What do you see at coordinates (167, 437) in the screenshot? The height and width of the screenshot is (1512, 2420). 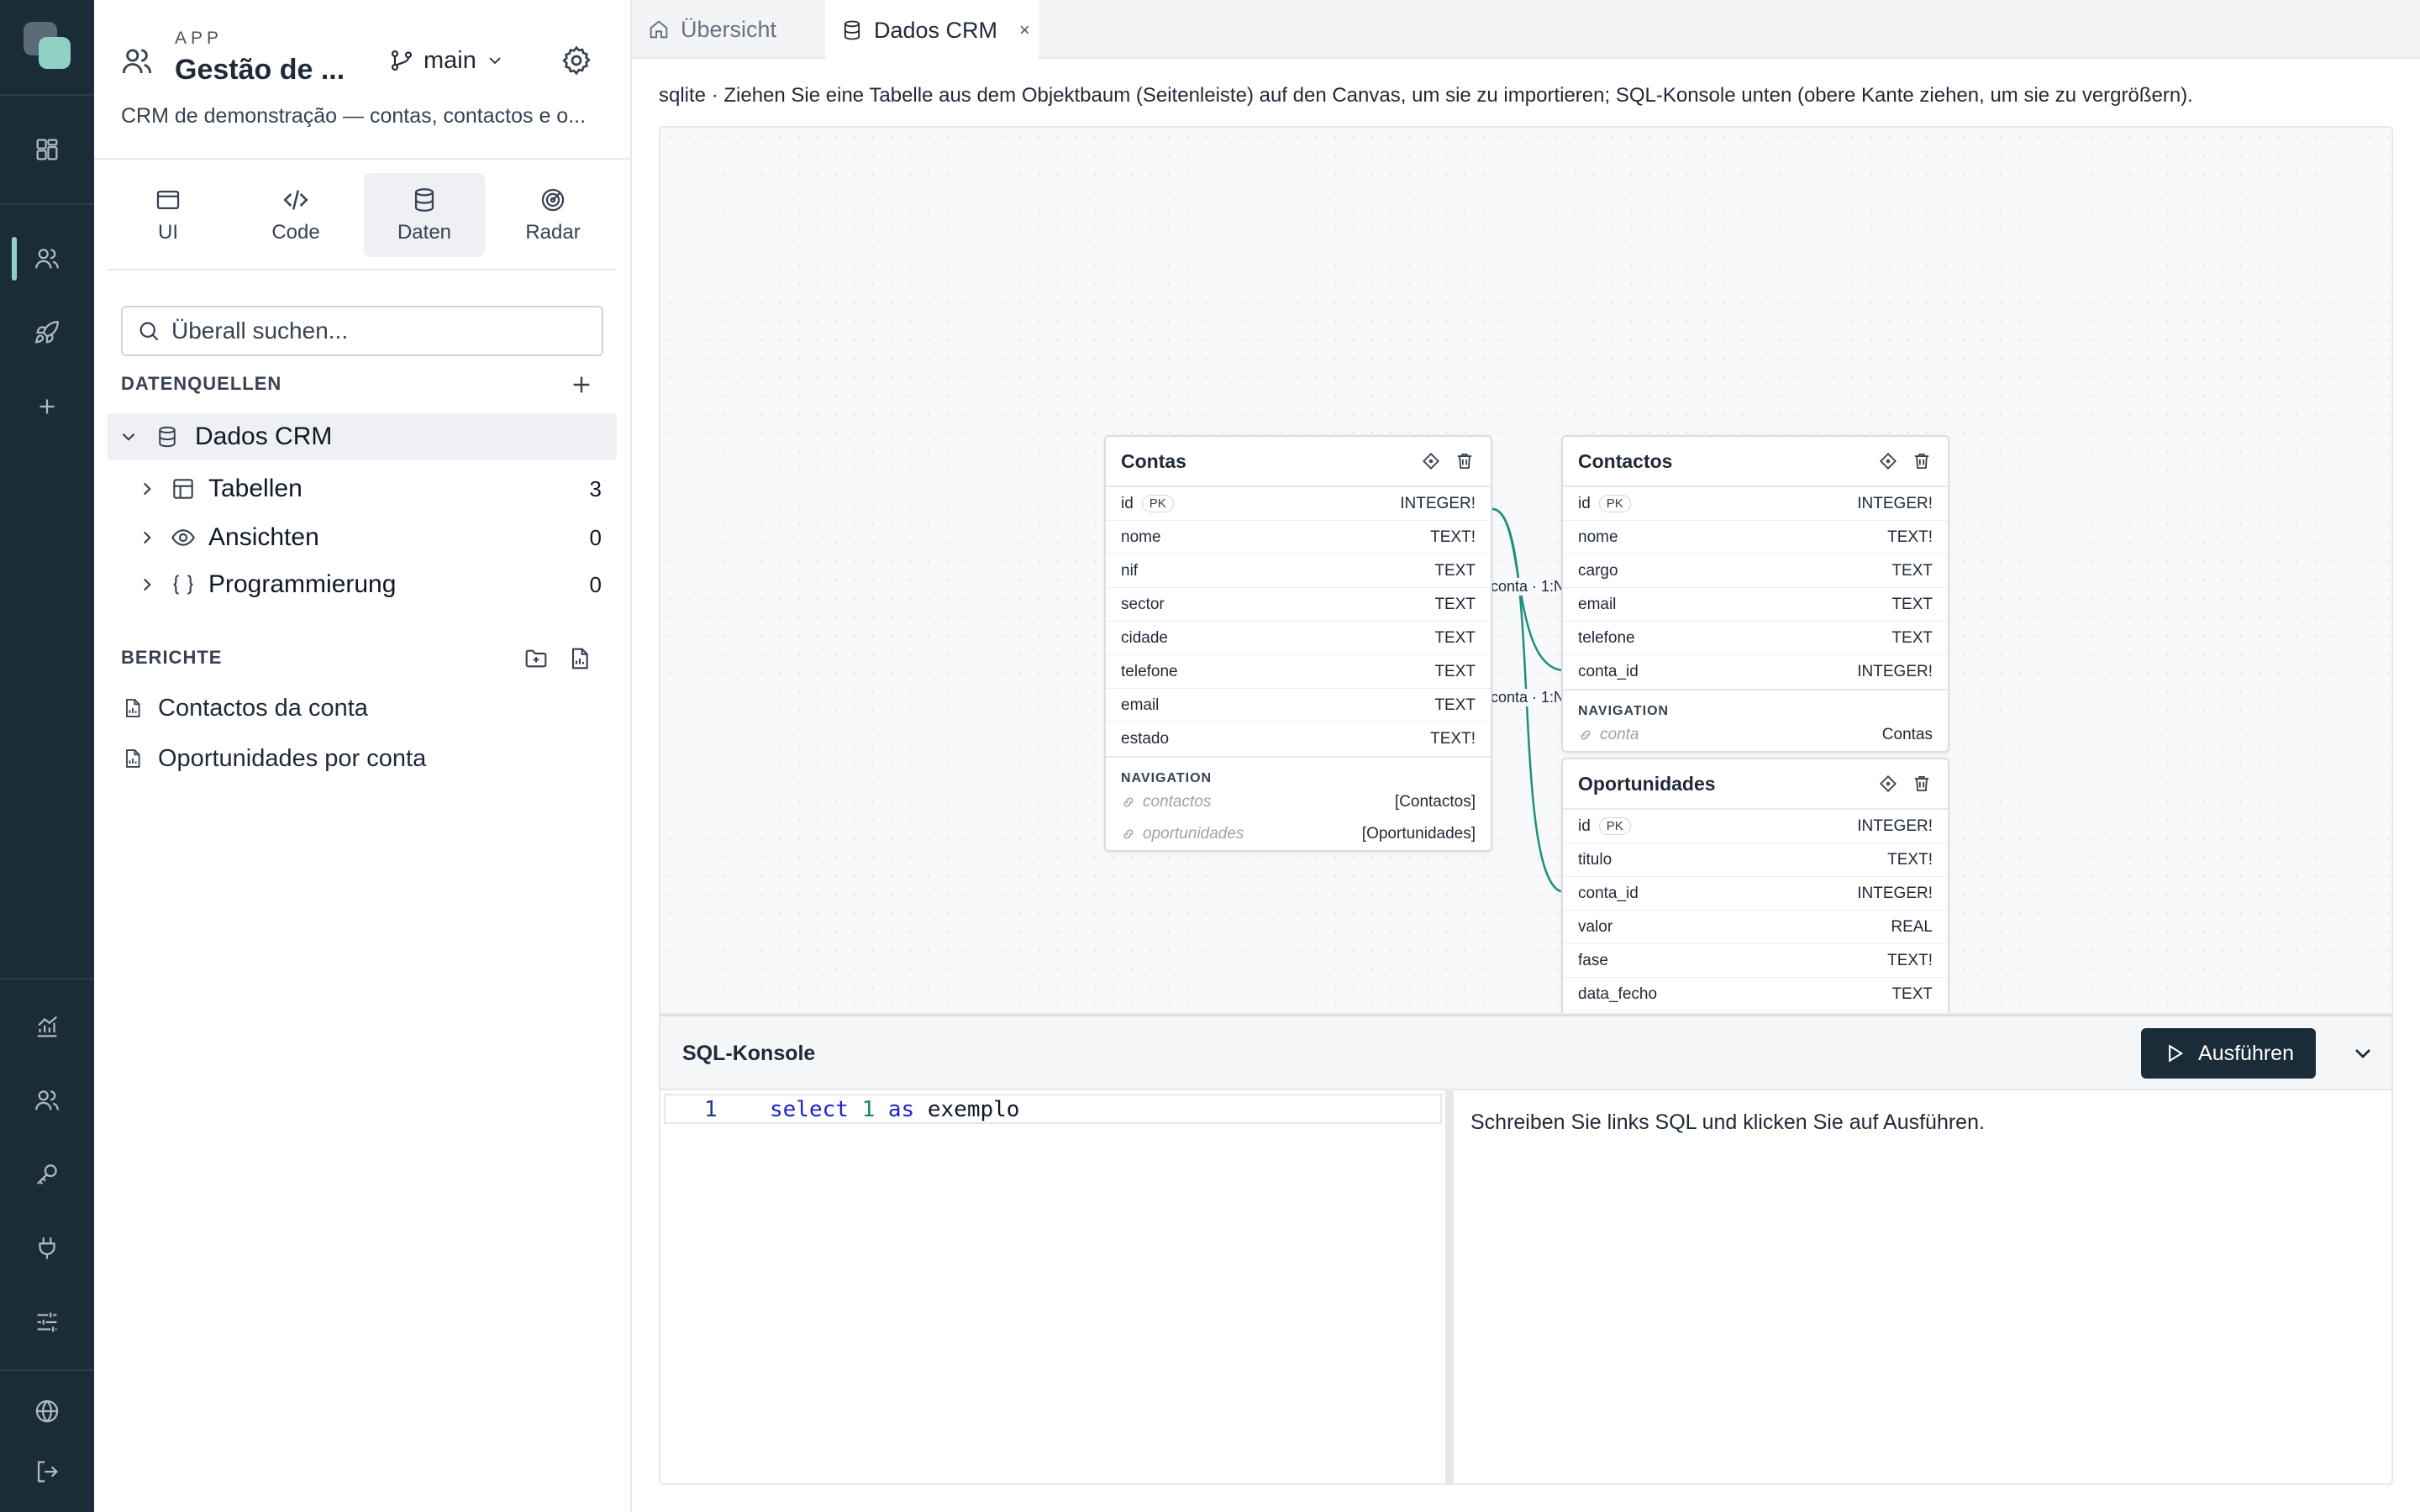 I see `database-icon` at bounding box center [167, 437].